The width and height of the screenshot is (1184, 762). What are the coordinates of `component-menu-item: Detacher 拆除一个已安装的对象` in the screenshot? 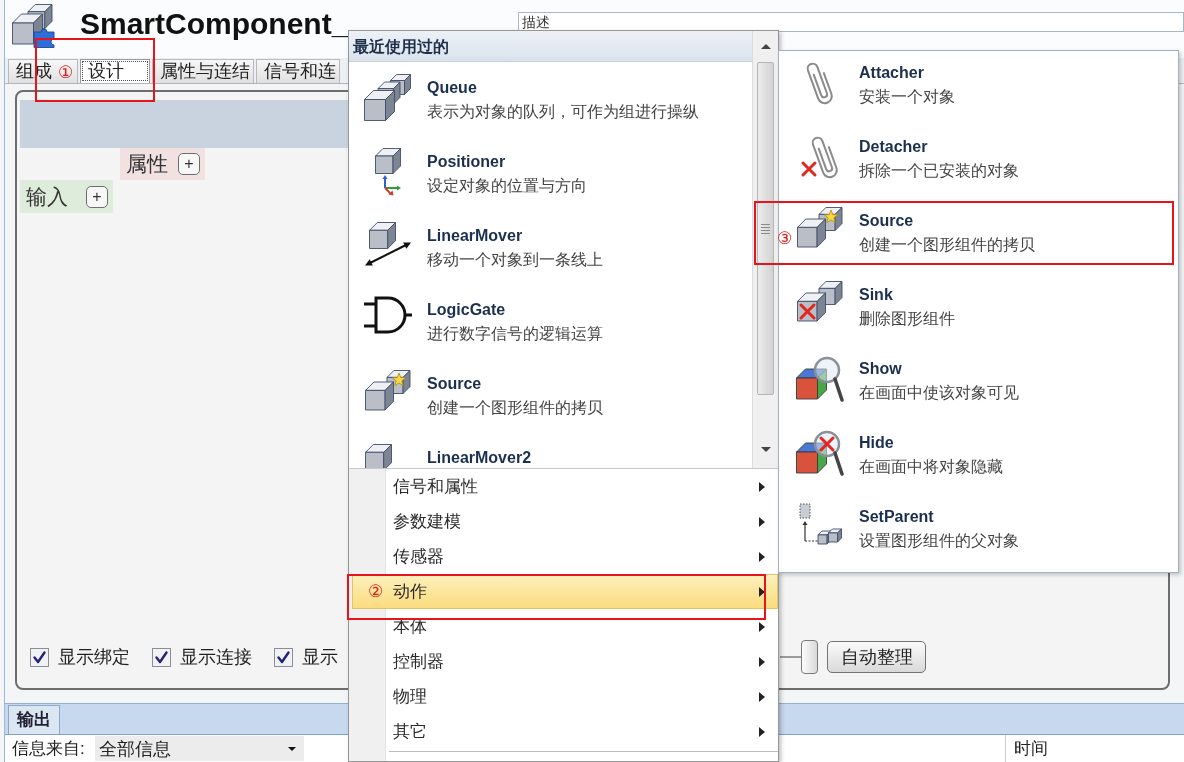 It's located at (985, 162).